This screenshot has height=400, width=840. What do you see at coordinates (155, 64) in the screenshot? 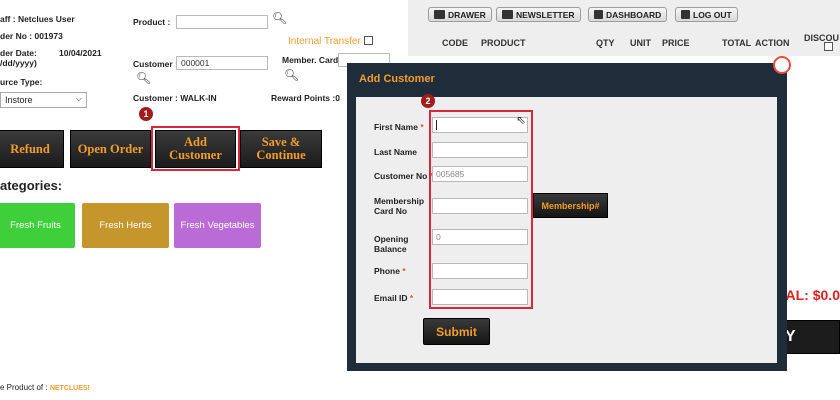
I see `customer-label: Customer :` at bounding box center [155, 64].